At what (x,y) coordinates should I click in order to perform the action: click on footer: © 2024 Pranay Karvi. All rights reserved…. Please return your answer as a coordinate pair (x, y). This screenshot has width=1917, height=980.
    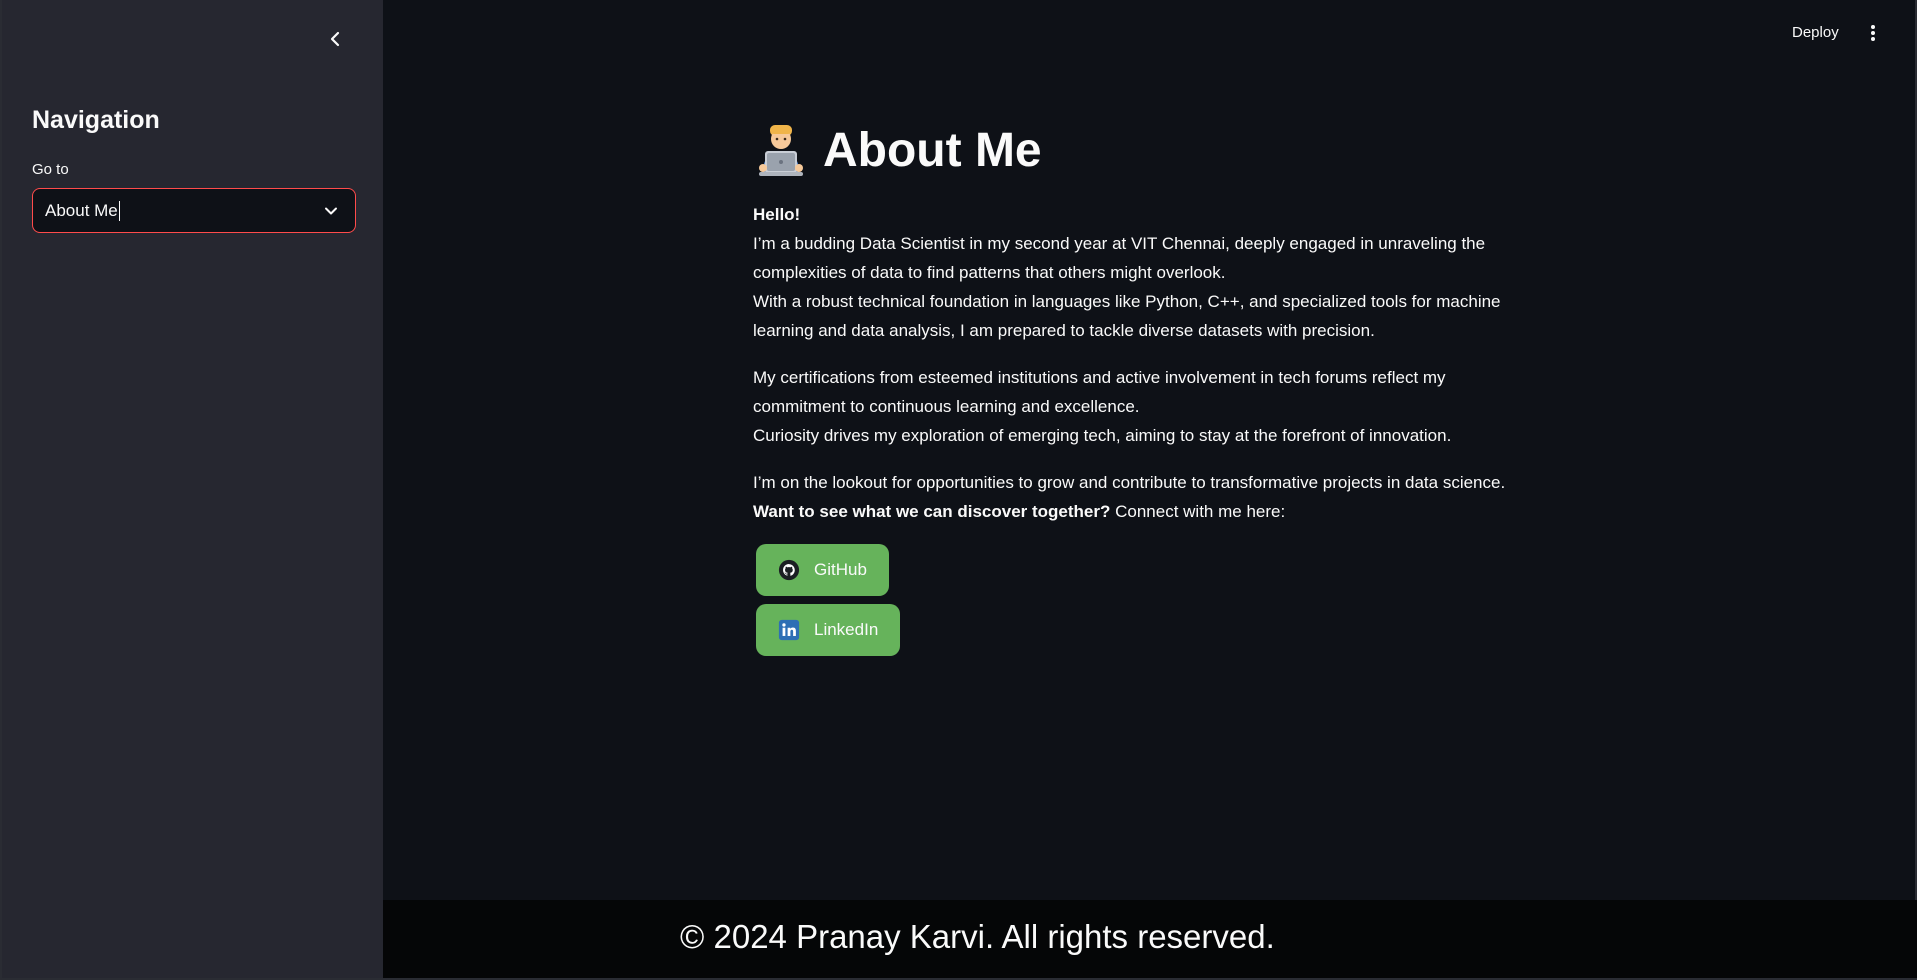
    Looking at the image, I should click on (1150, 939).